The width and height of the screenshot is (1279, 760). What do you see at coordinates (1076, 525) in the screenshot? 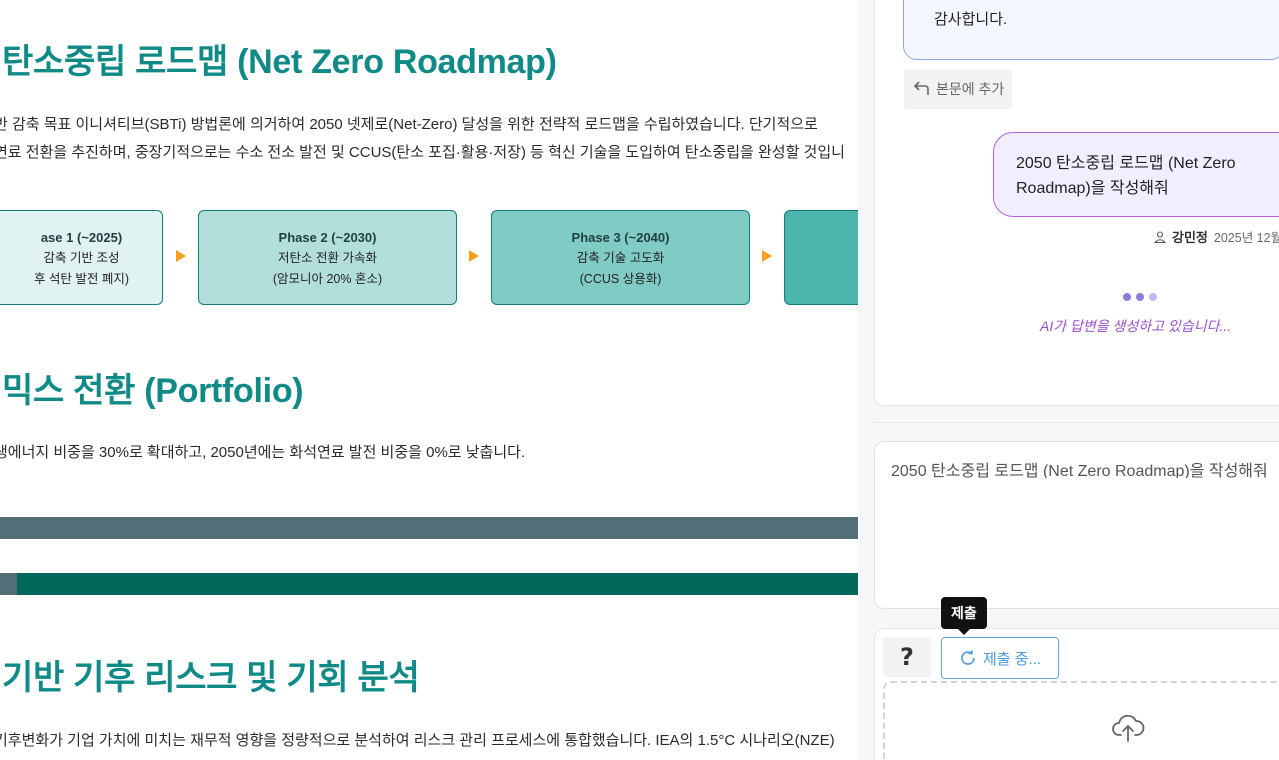
I see `prompt-box` at bounding box center [1076, 525].